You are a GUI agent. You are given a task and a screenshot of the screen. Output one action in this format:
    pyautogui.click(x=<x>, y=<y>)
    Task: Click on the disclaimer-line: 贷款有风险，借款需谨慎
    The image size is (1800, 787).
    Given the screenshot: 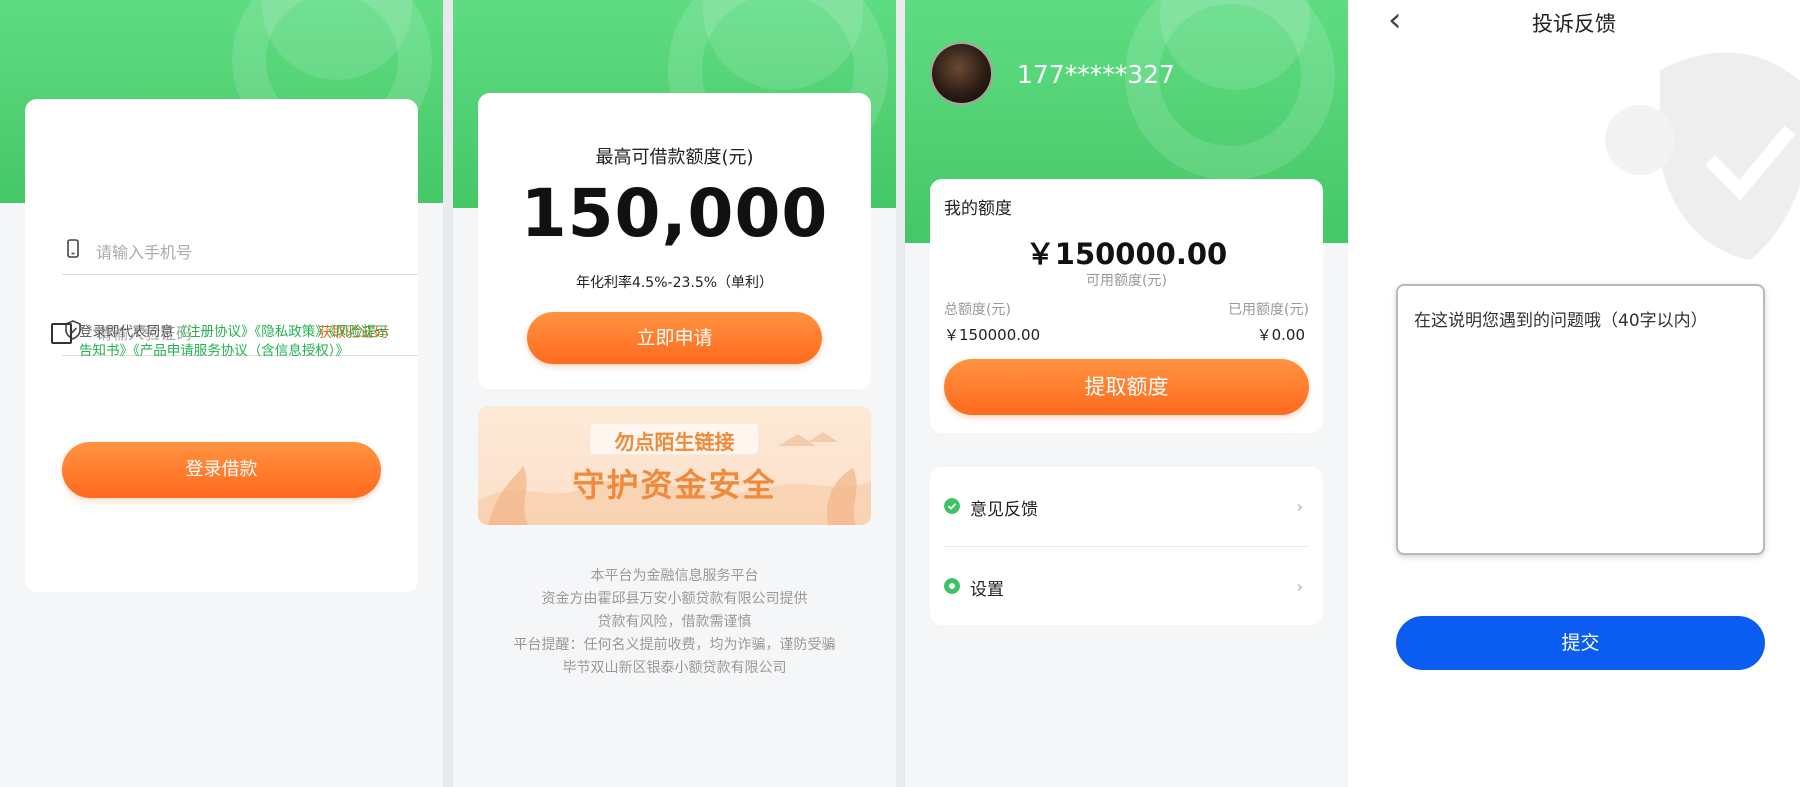 What is the action you would take?
    pyautogui.click(x=674, y=622)
    